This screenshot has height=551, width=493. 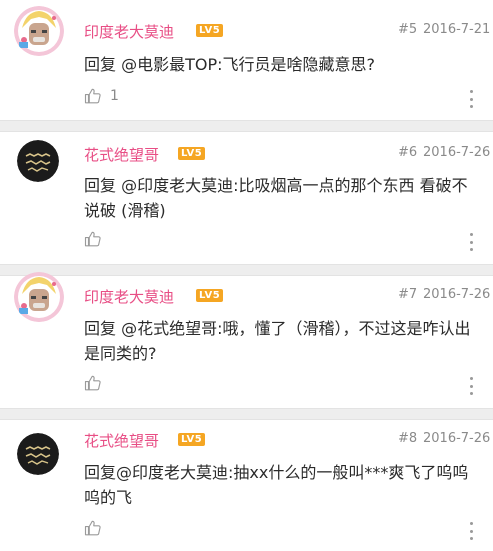 What do you see at coordinates (276, 485) in the screenshot?
I see `comment-content: 回复@印度老大莫迪:抽xx什么的一般叫***爽飞了呜呜呜的飞` at bounding box center [276, 485].